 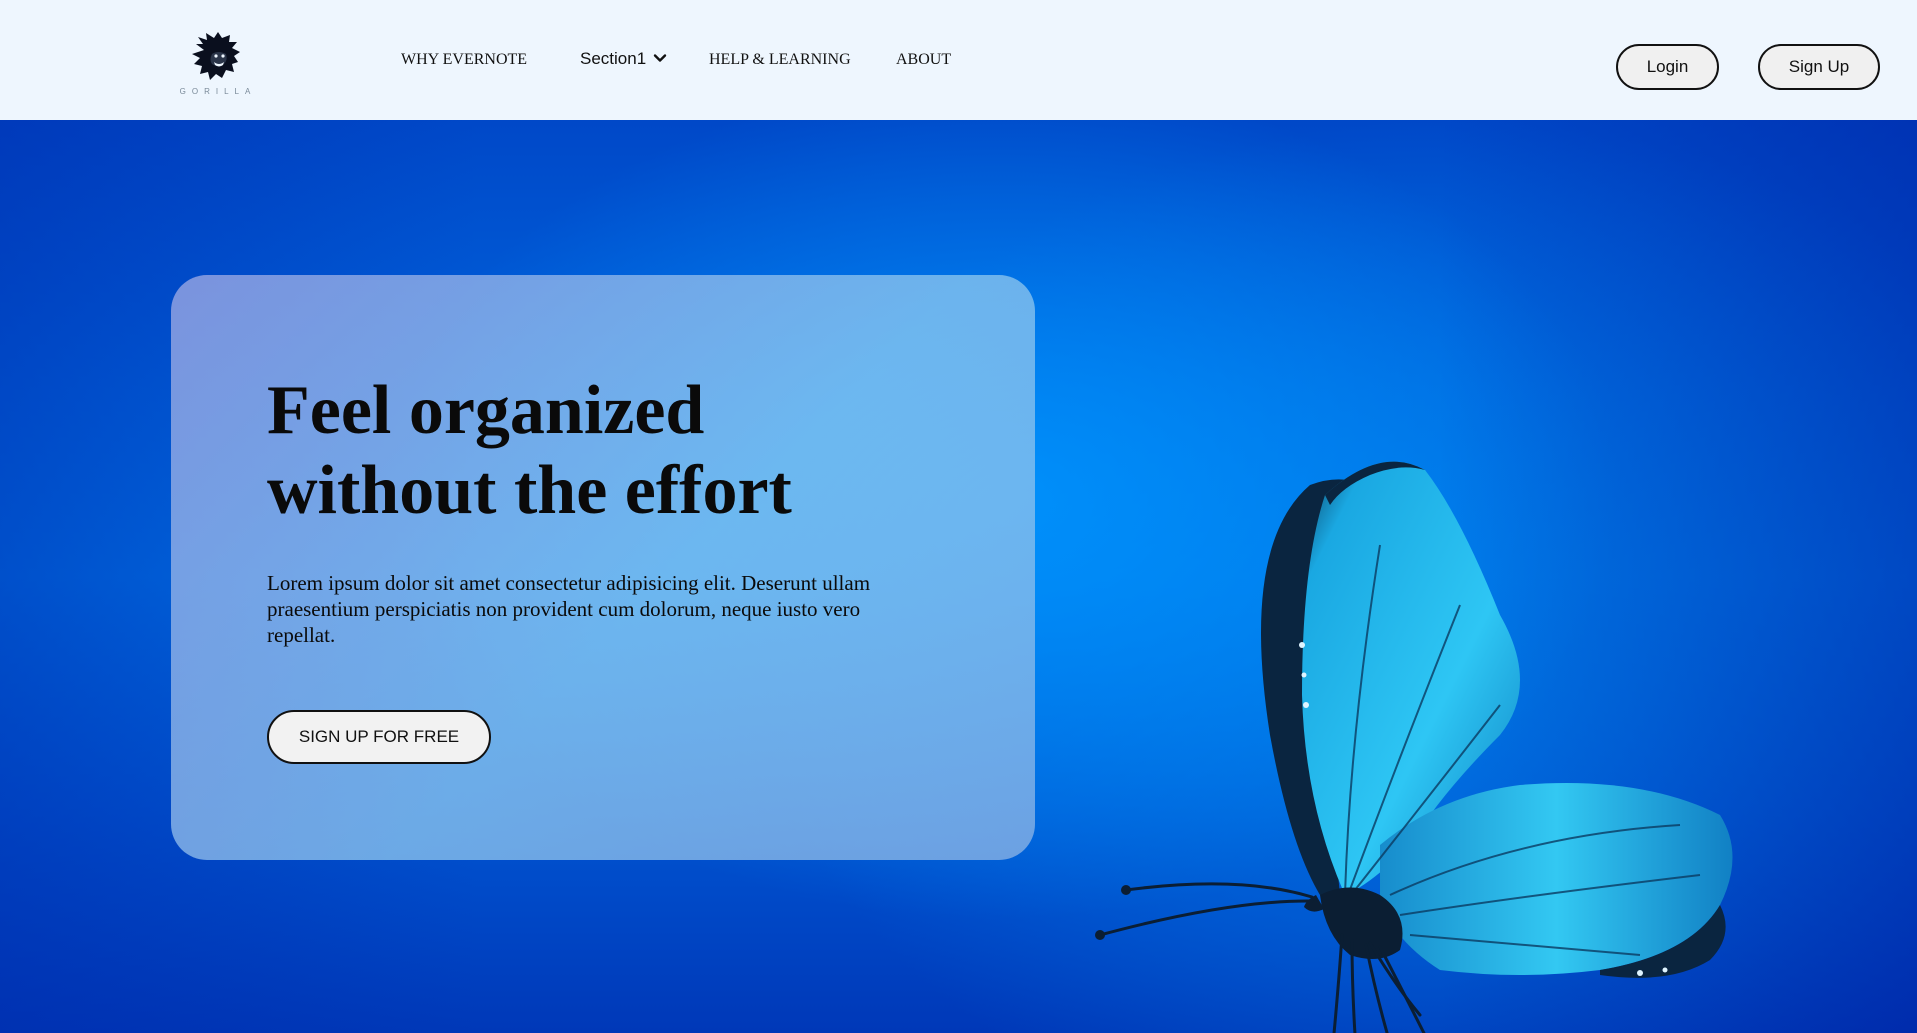 I want to click on nav-link-help-learning: HELP & LEARNING, so click(x=780, y=60).